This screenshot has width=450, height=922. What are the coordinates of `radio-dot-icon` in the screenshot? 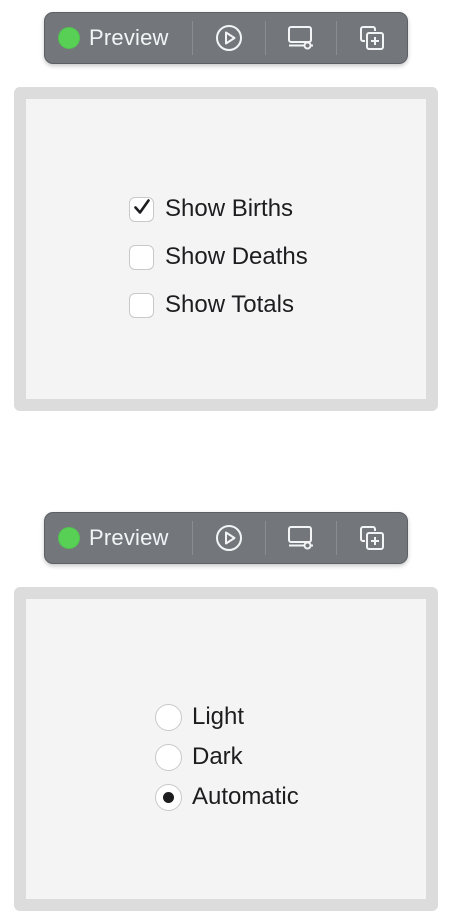 It's located at (168, 797).